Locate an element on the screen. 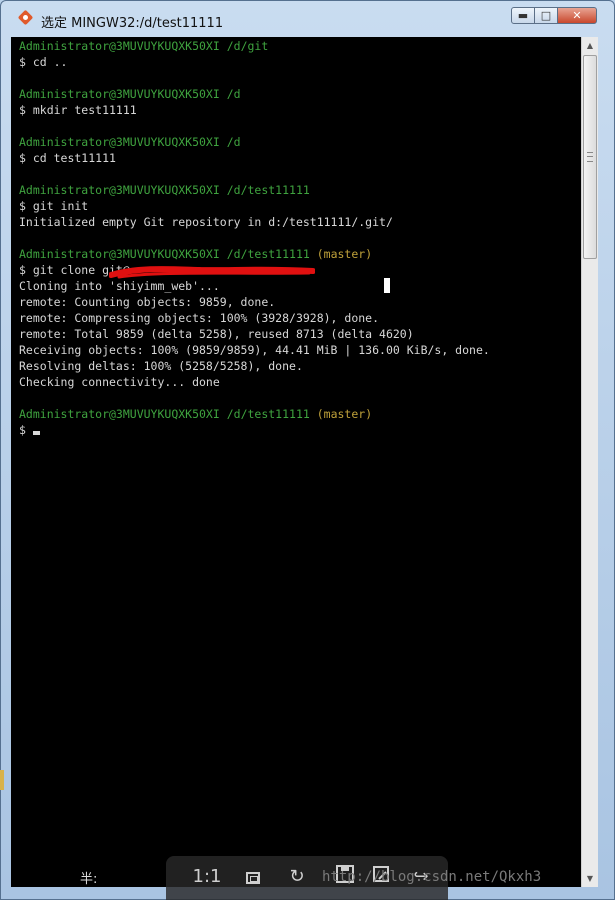 The height and width of the screenshot is (900, 615). terminal-line: $ mkdir test11111 is located at coordinates (254, 110).